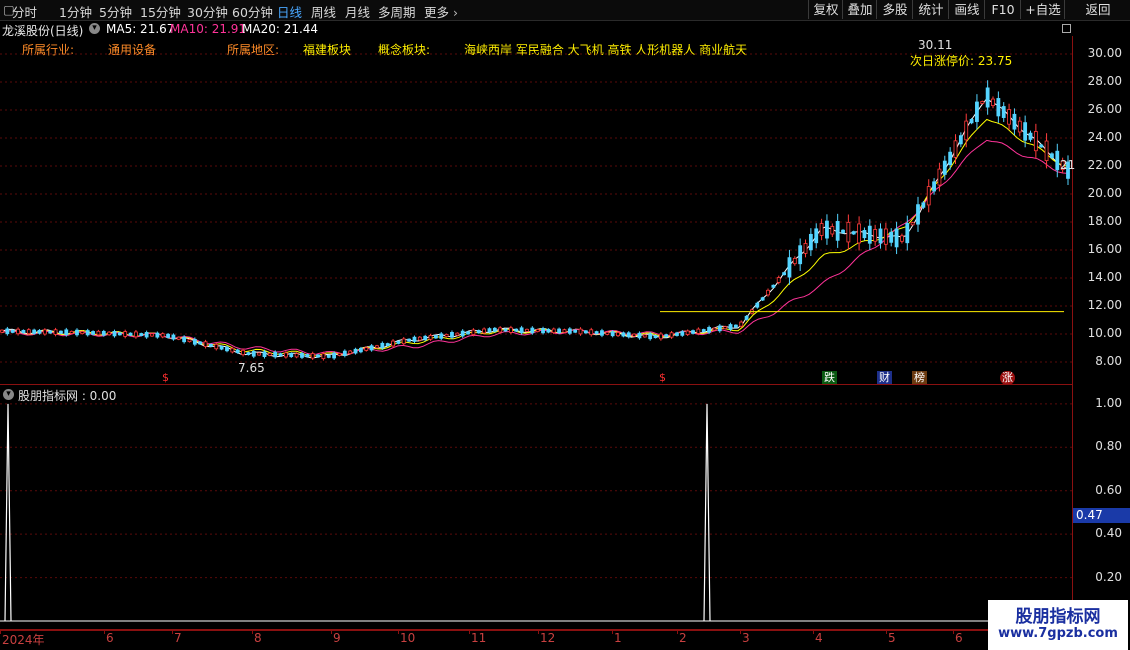 This screenshot has width=1130, height=650. Describe the element at coordinates (8, 394) in the screenshot. I see `indicator-settings-icon: ▾` at that location.